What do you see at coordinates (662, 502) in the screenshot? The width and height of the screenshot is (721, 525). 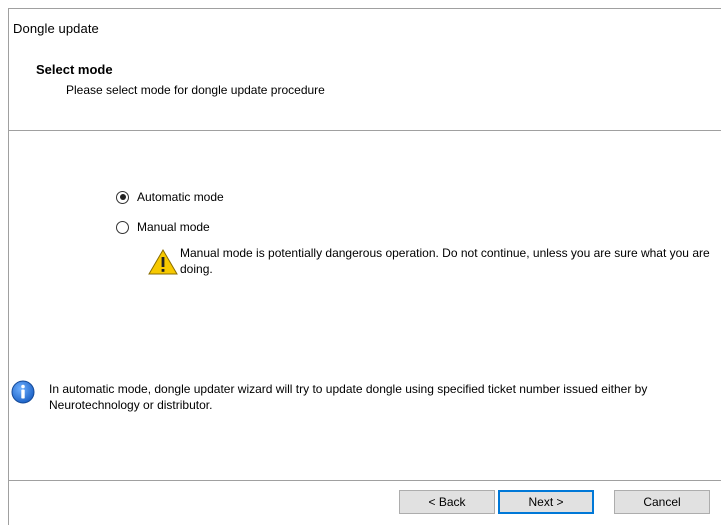 I see `cancel-button: Cancel` at bounding box center [662, 502].